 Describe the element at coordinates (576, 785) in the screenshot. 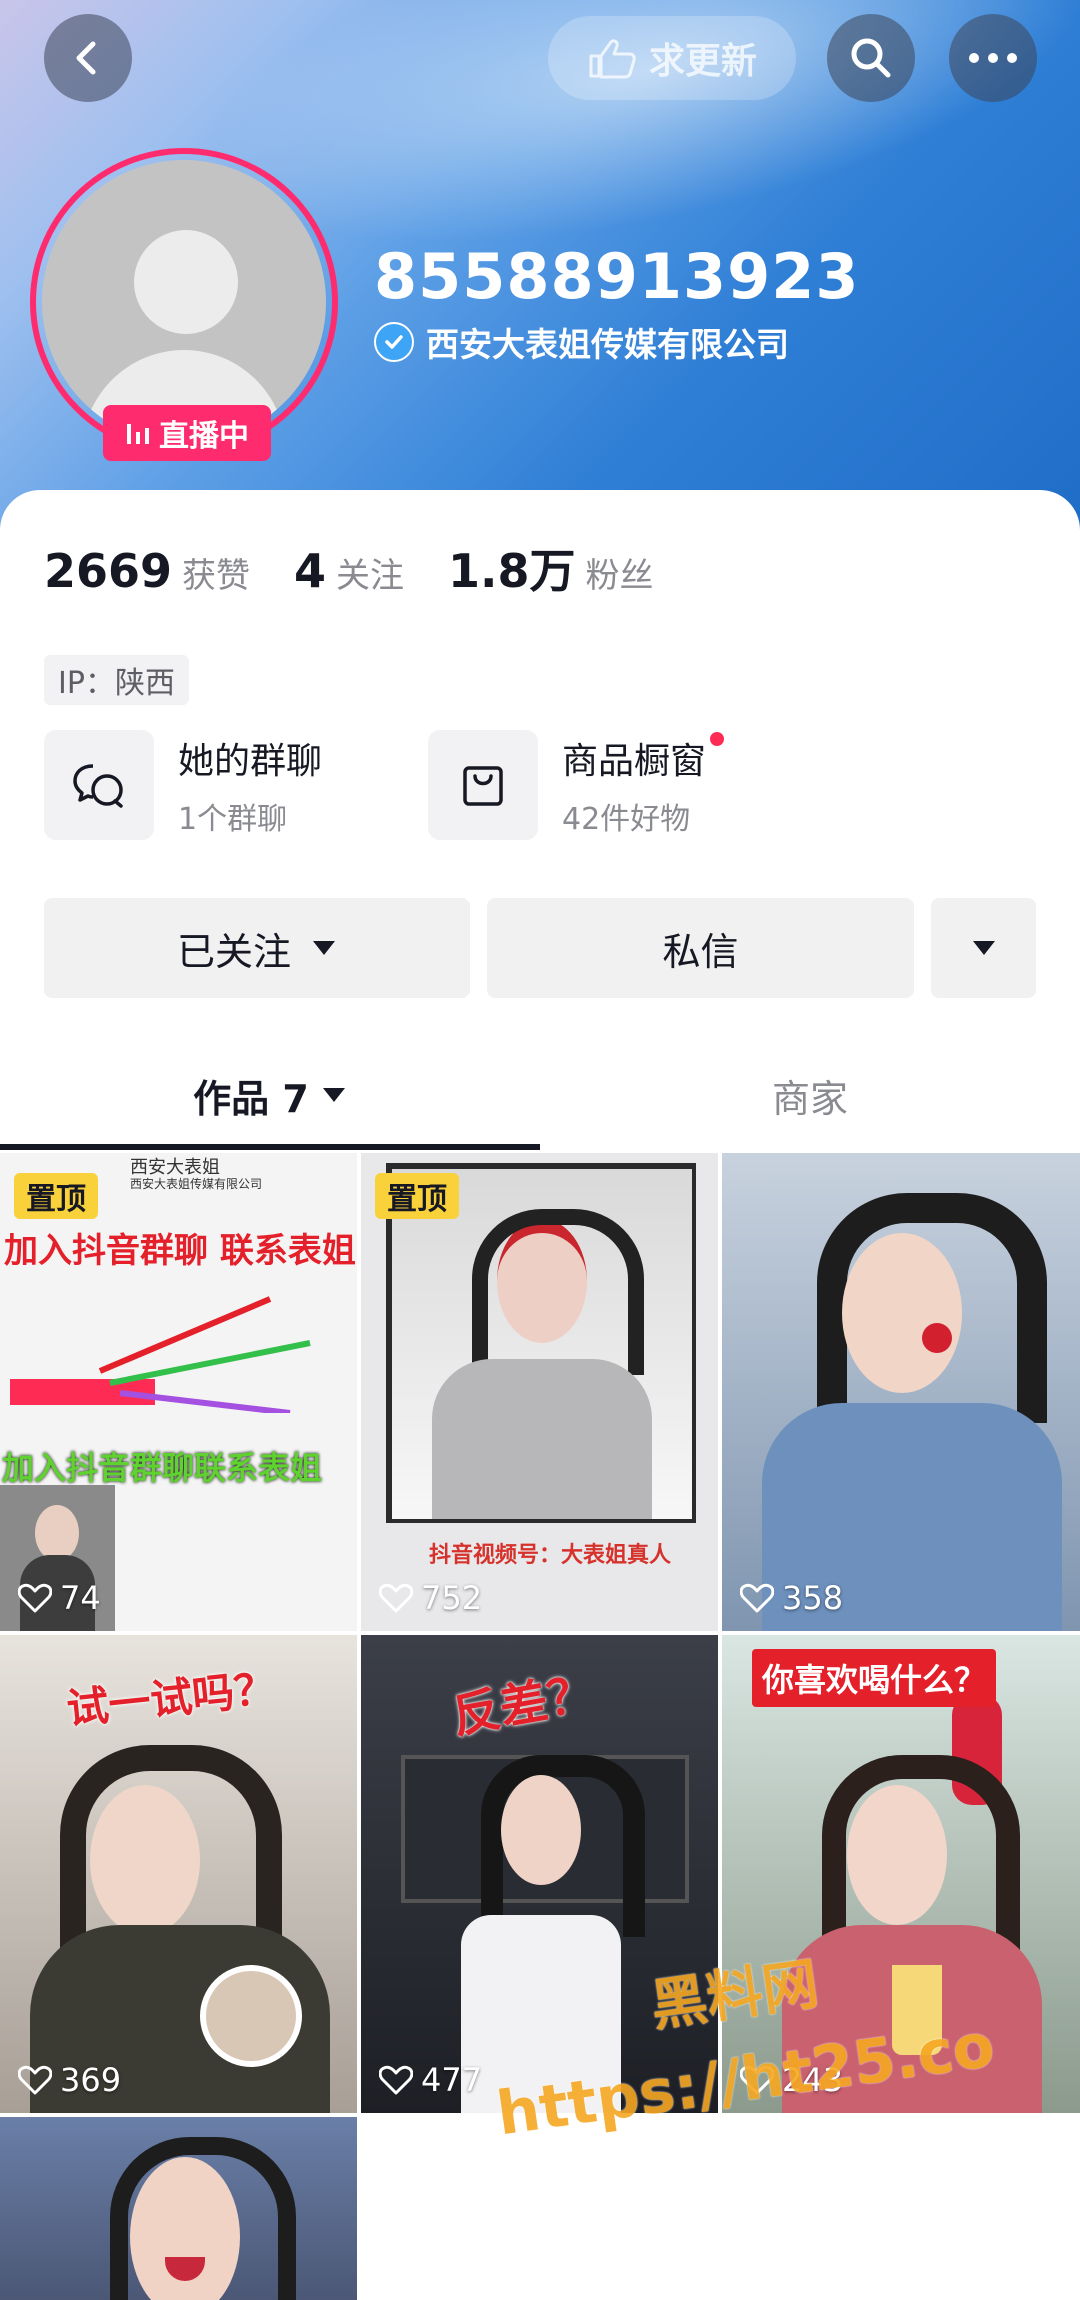

I see `shop-window-entry: 商品橱窗 42件好物` at that location.